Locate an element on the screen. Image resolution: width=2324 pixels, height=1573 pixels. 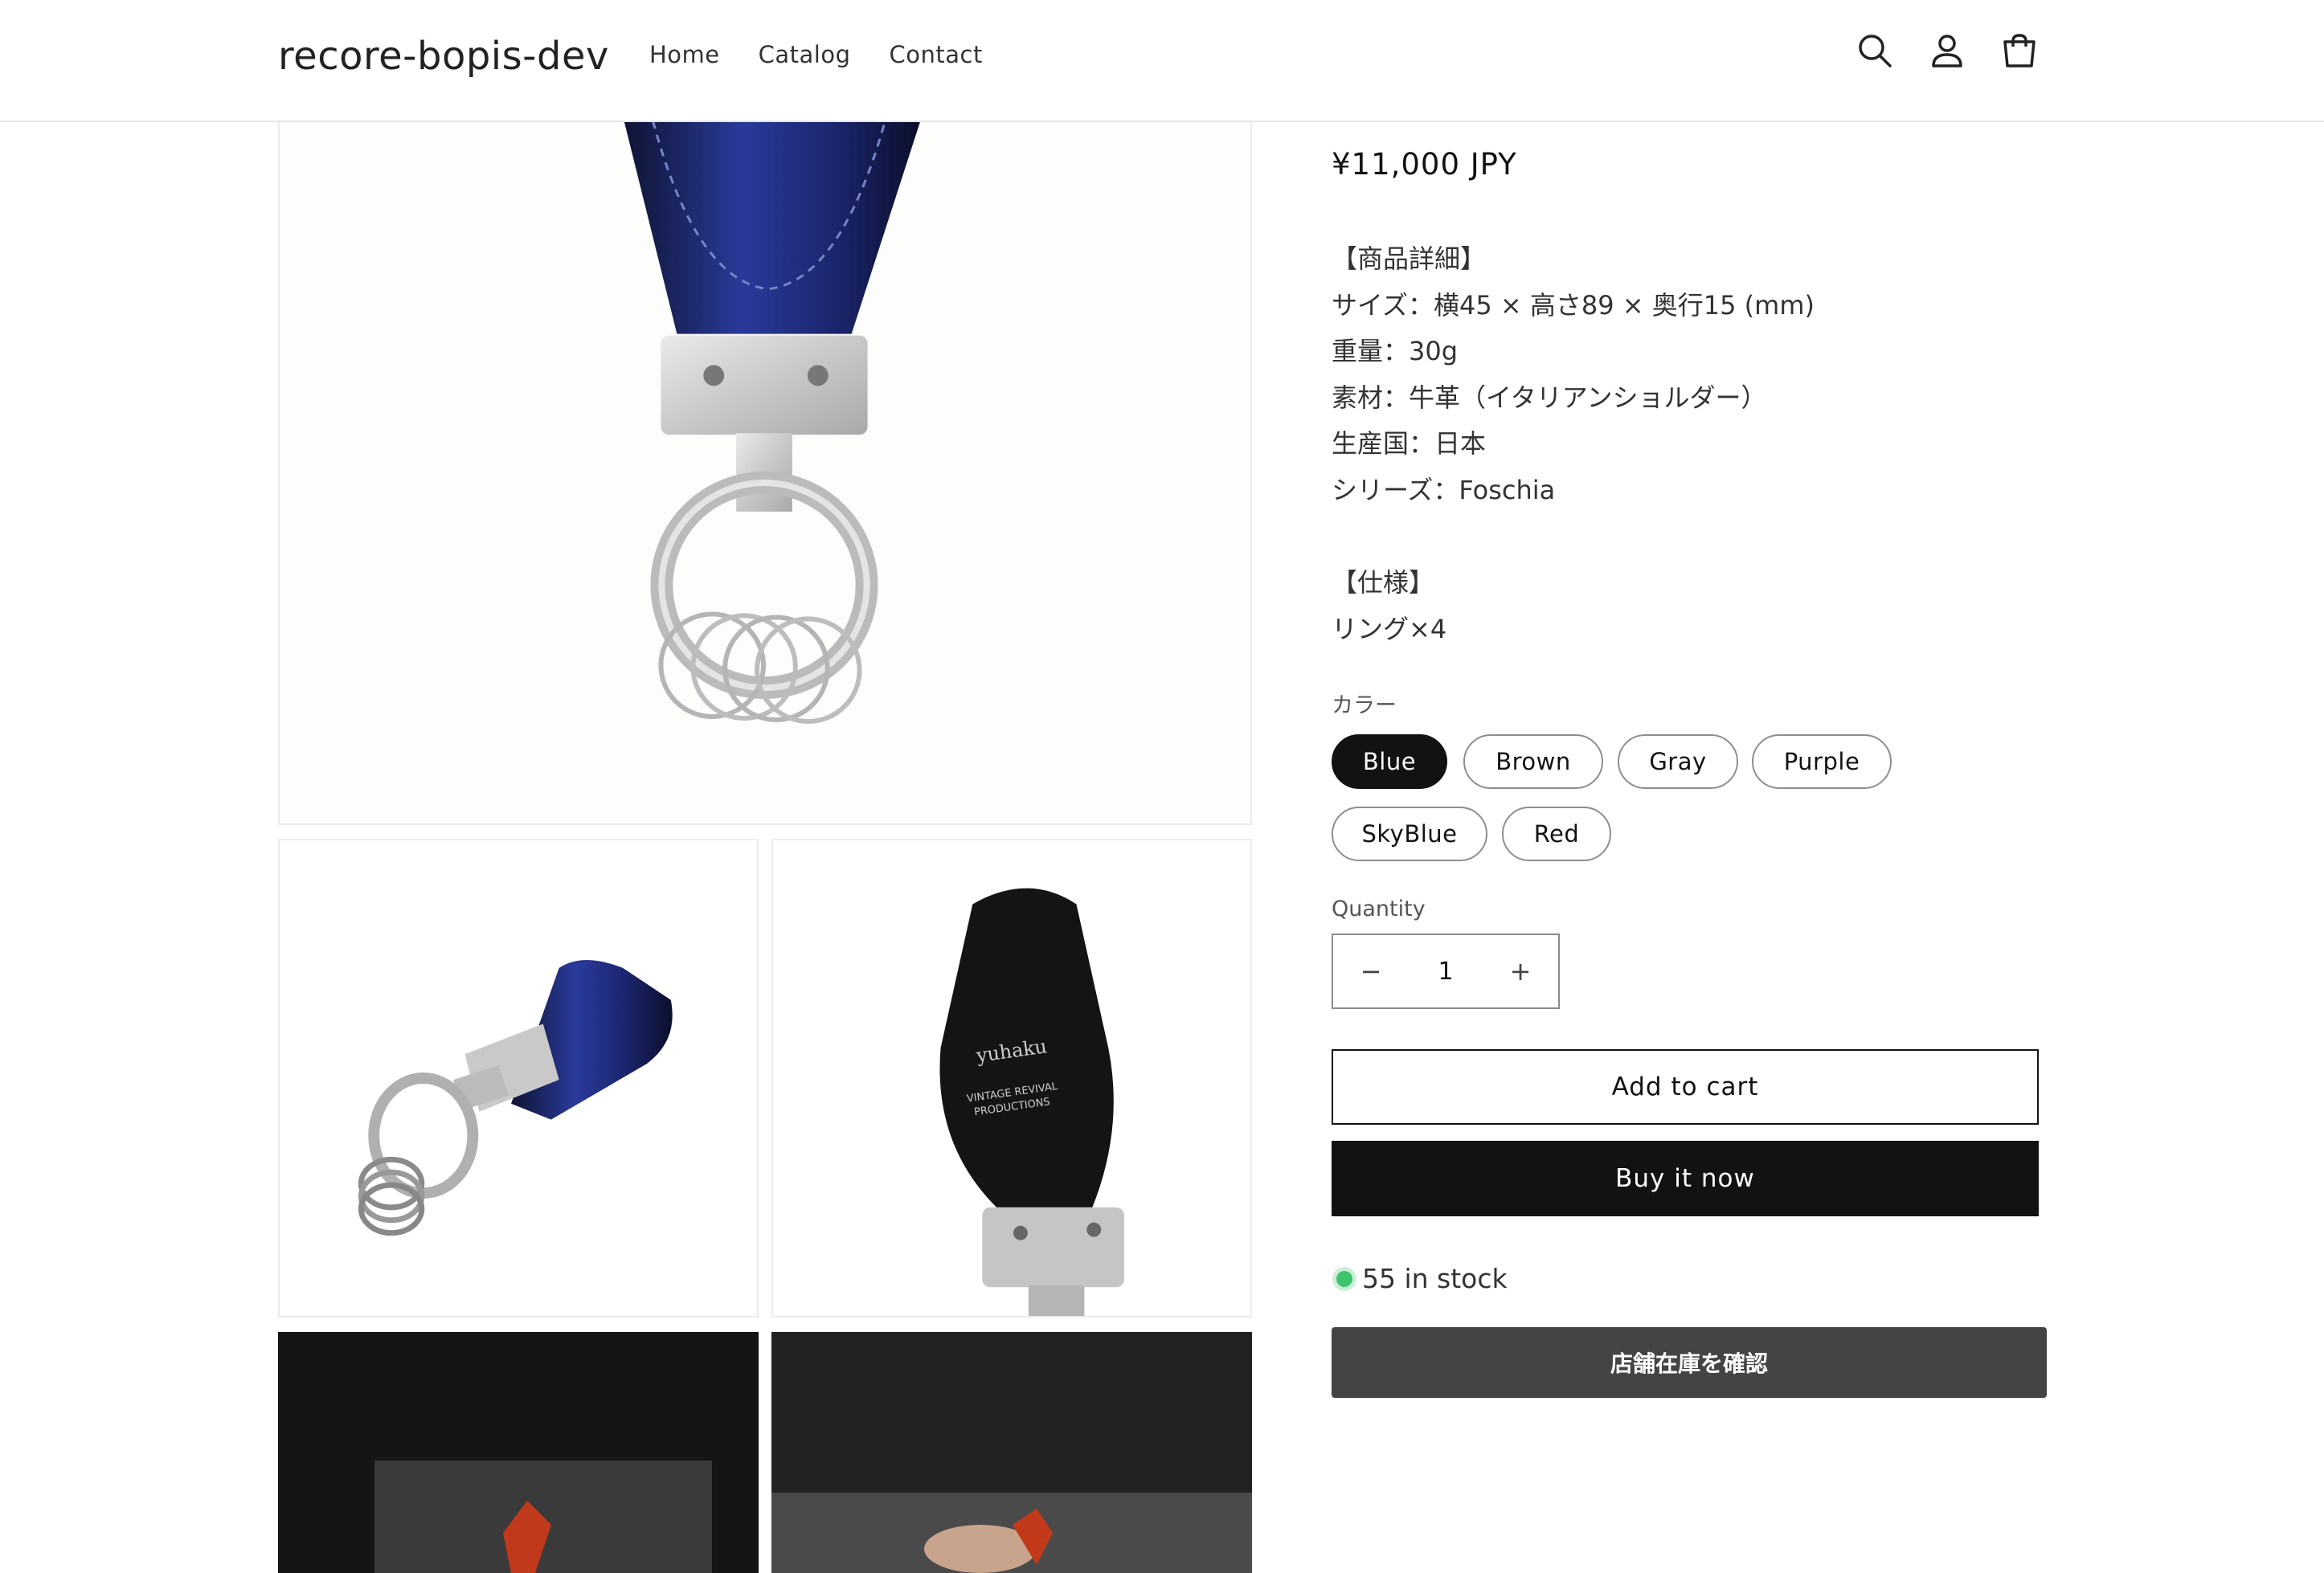
keyholder-front-image is located at coordinates (773, 422).